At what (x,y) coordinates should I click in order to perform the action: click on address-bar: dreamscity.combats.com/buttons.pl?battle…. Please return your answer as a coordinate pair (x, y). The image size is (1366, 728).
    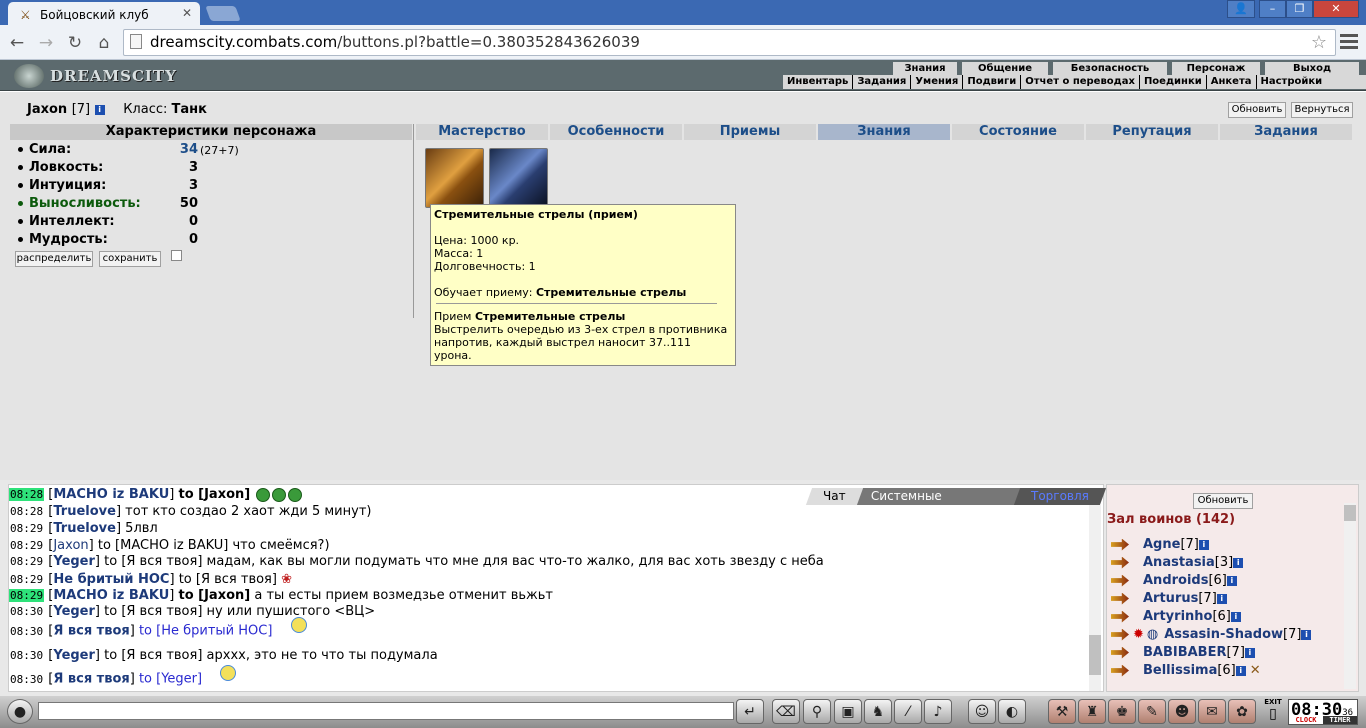
    Looking at the image, I should click on (729, 42).